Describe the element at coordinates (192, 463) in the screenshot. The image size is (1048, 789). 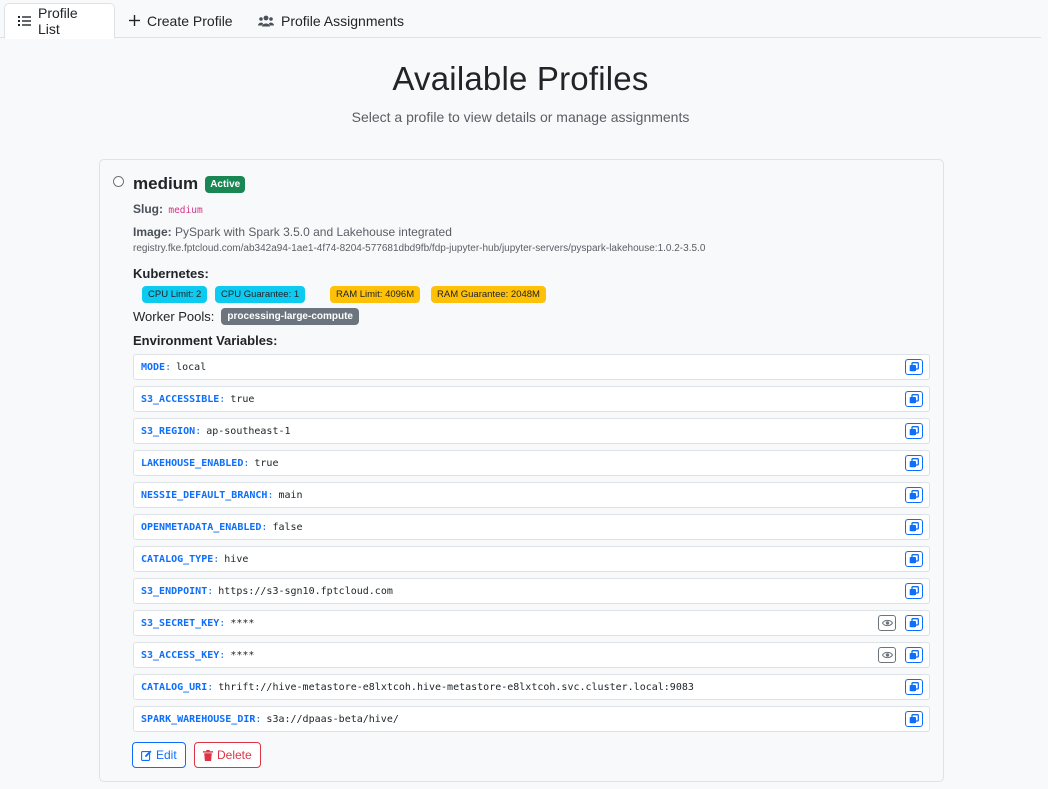
I see `env-key: LAKEHOUSE_ENABLED` at that location.